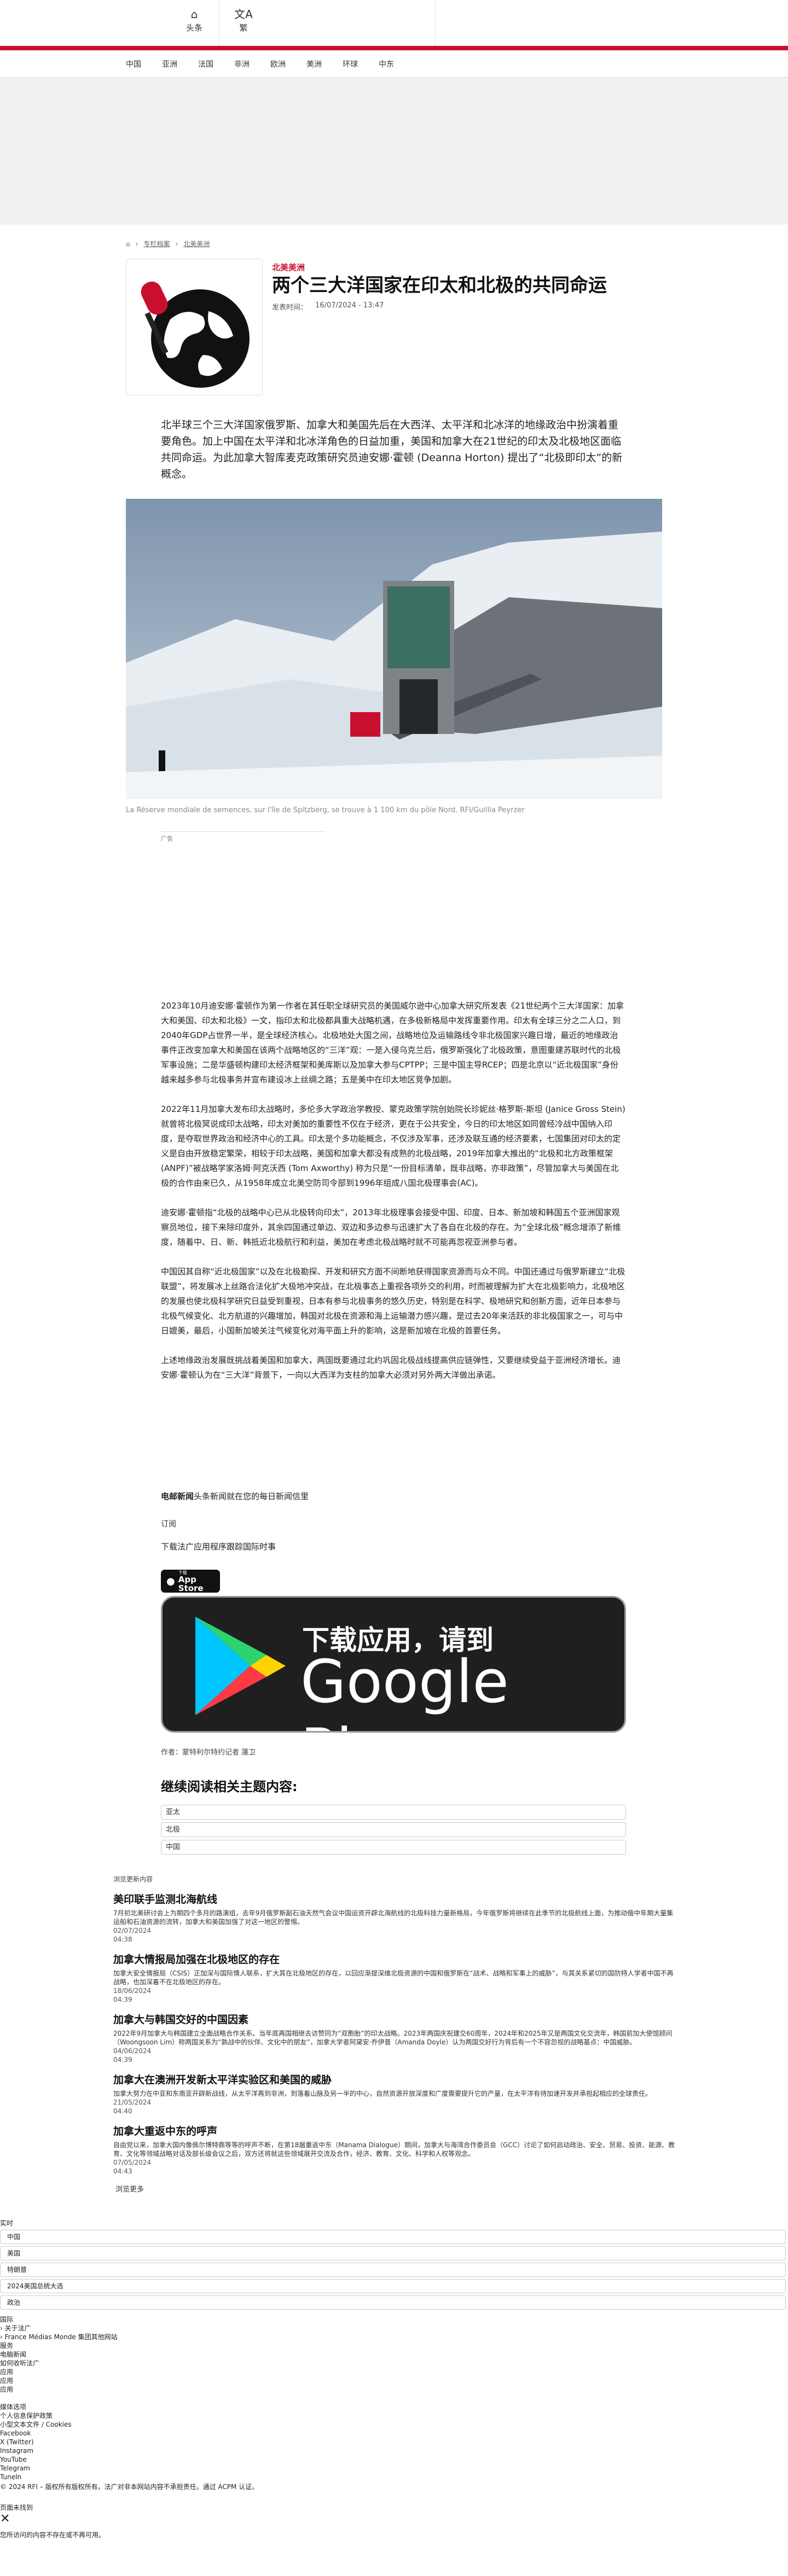  I want to click on published-label: 发表时间：, so click(290, 308).